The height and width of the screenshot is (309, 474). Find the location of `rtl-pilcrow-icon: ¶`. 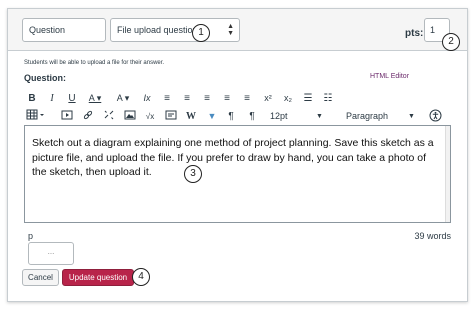

rtl-pilcrow-icon: ¶ is located at coordinates (252, 116).